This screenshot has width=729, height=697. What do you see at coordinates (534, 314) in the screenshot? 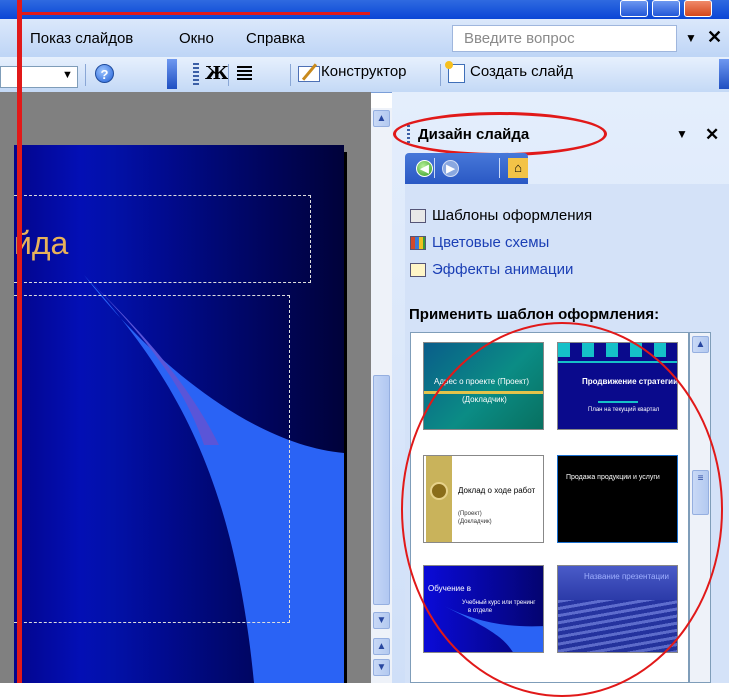
I see `apply-template-heading: Применить шаблон оформления:` at bounding box center [534, 314].